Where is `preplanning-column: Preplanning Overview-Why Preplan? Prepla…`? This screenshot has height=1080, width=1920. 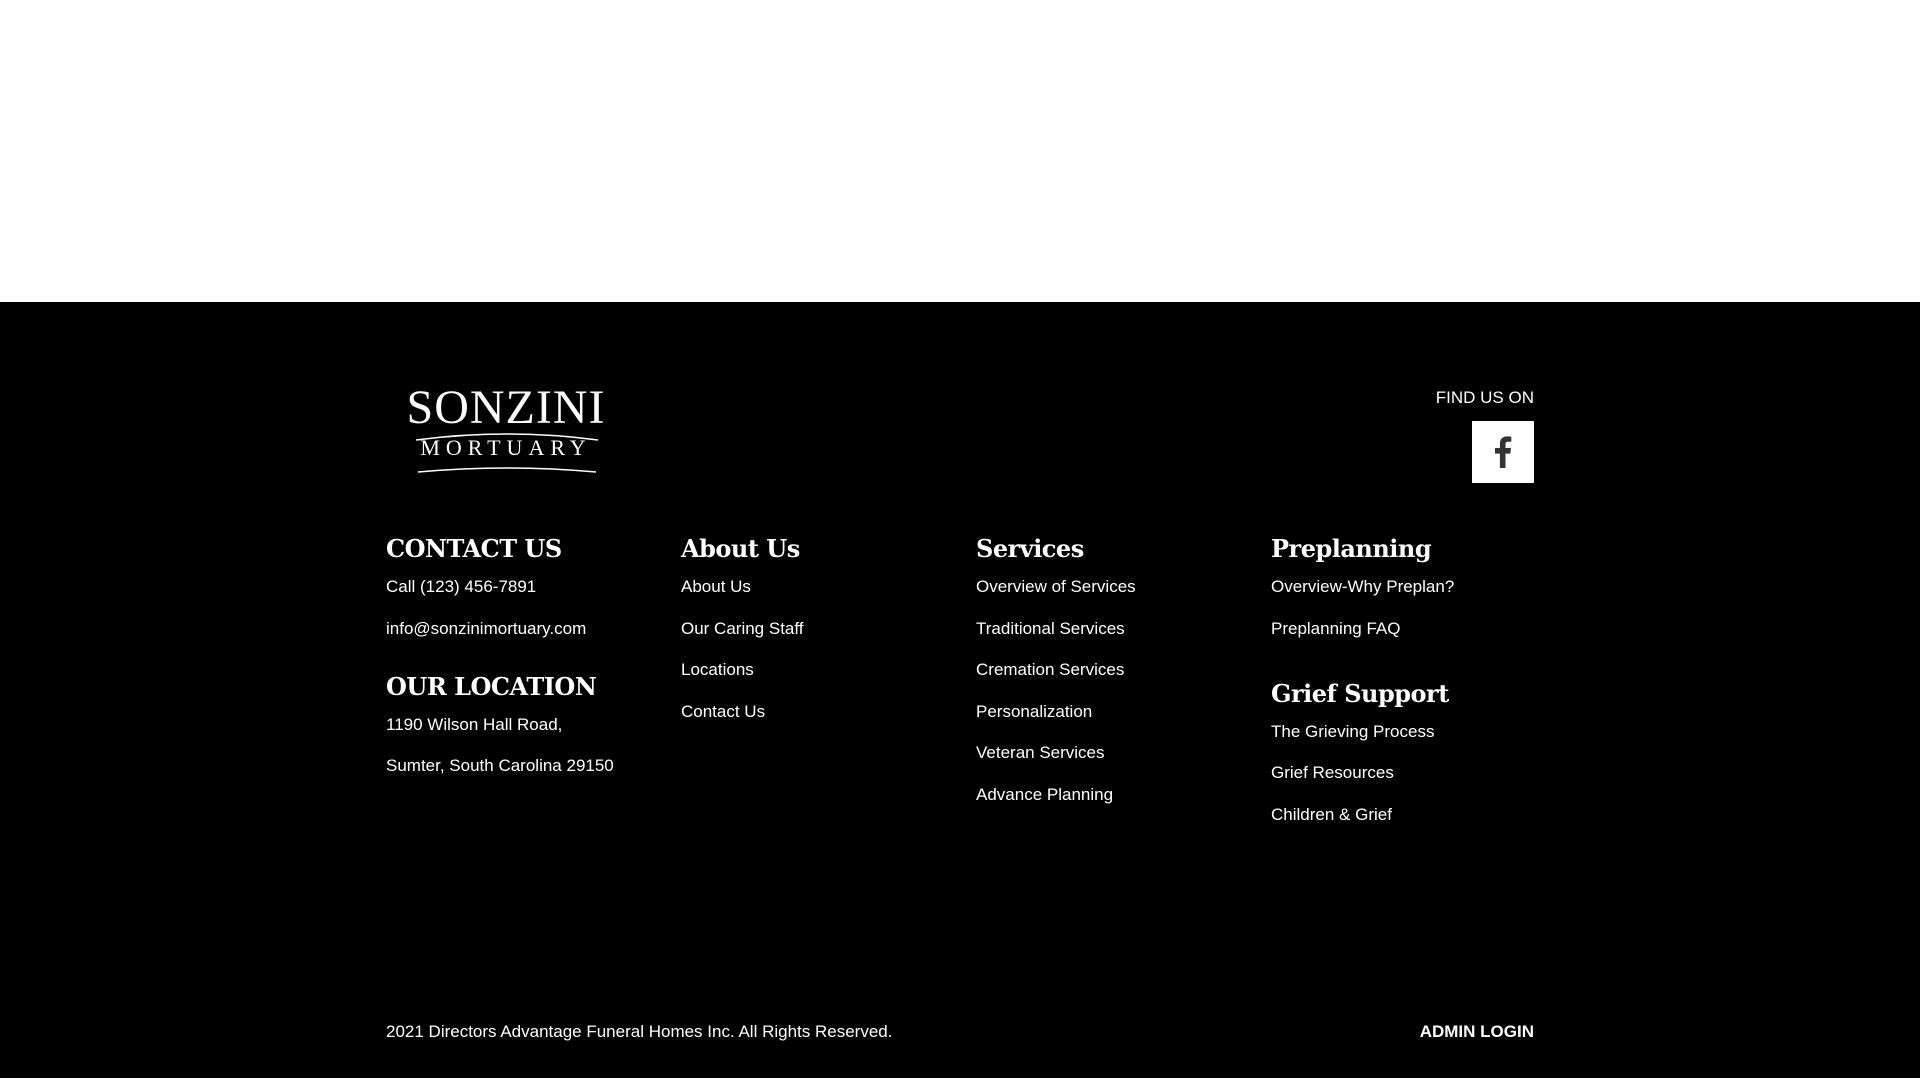
preplanning-column: Preplanning Overview-Why Preplan? Prepla… is located at coordinates (1362, 690).